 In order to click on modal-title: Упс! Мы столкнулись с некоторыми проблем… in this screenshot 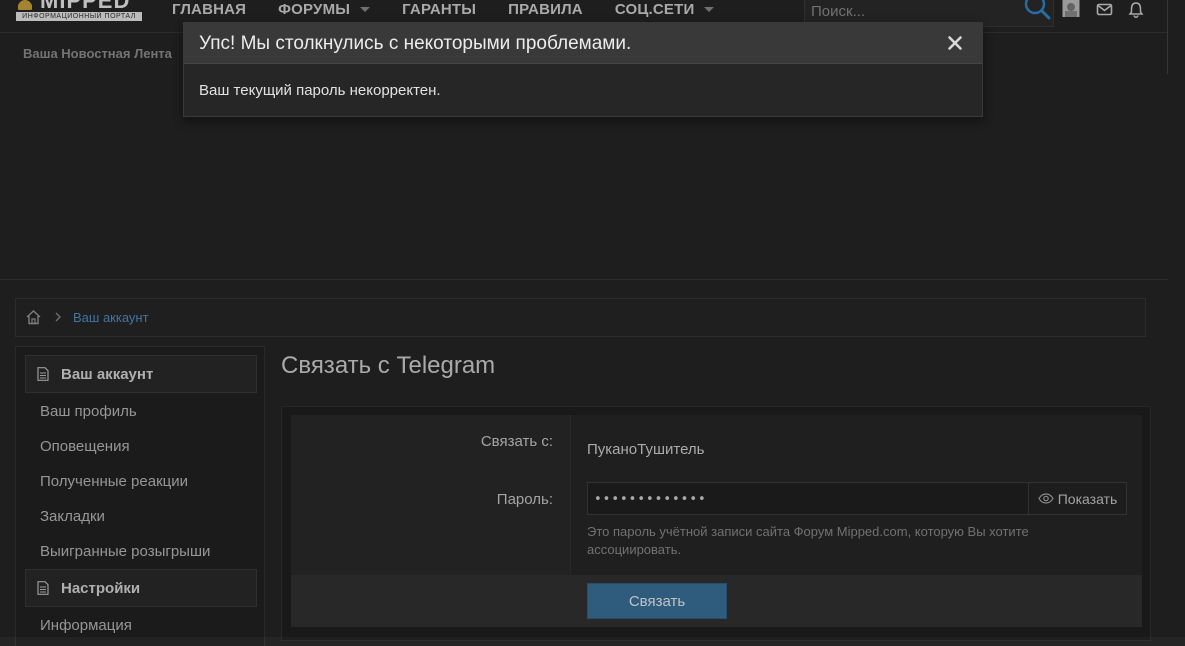, I will do `click(415, 43)`.